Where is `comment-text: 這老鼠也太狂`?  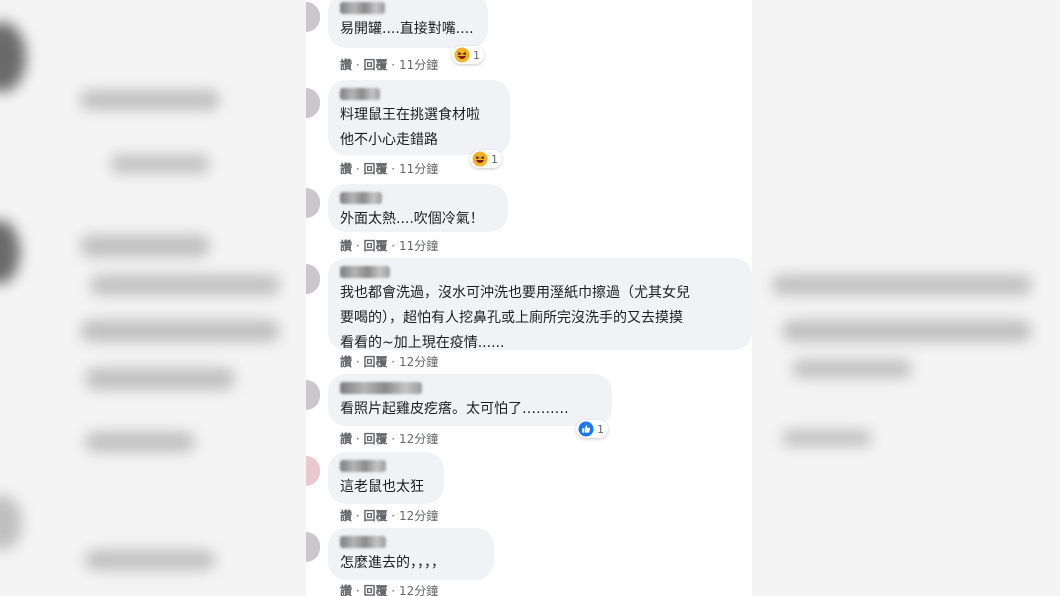
comment-text: 這老鼠也太狂 is located at coordinates (382, 487).